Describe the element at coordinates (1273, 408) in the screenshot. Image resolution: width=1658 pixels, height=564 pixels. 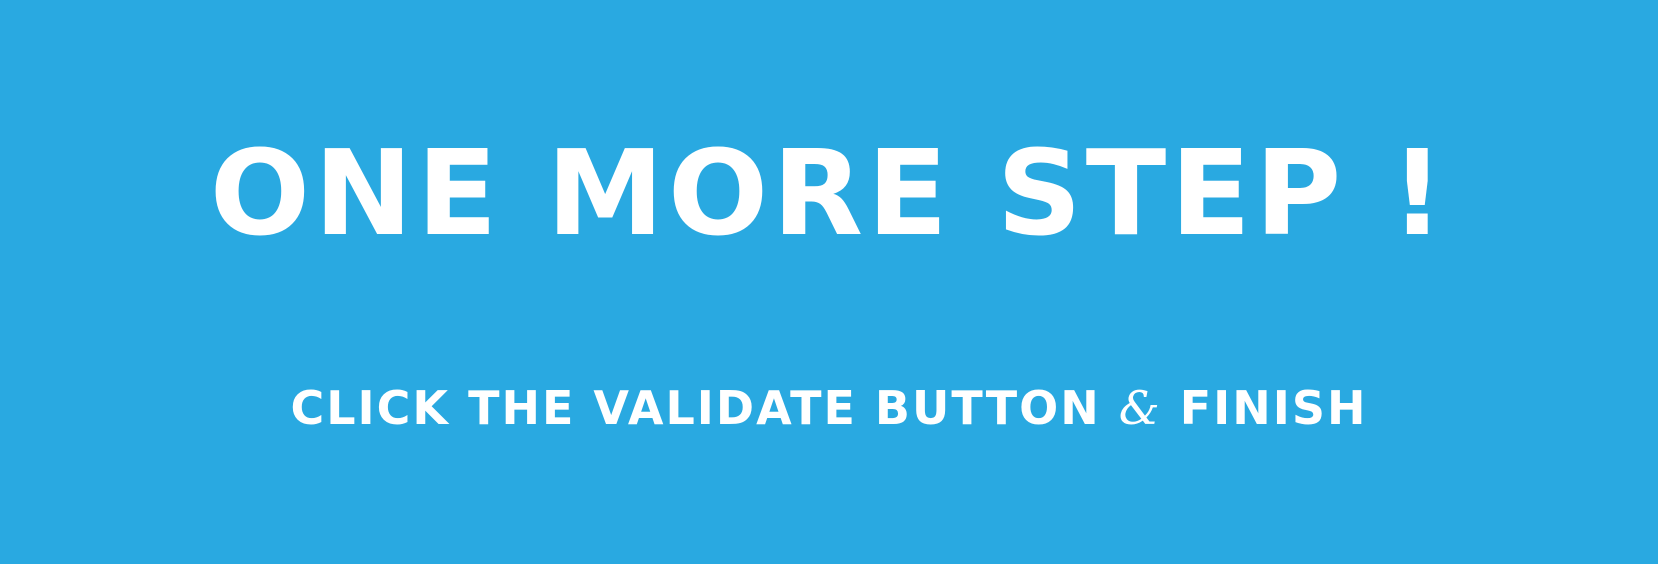
I see `instruction-end: FINISH` at that location.